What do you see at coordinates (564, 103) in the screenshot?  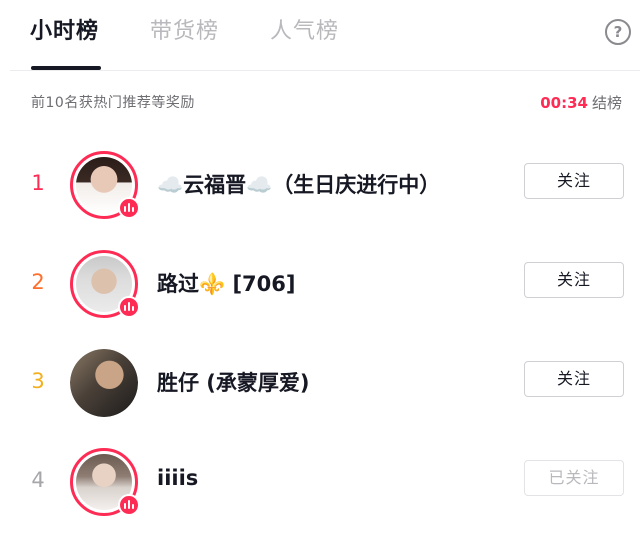 I see `countdown-time: 00:34` at bounding box center [564, 103].